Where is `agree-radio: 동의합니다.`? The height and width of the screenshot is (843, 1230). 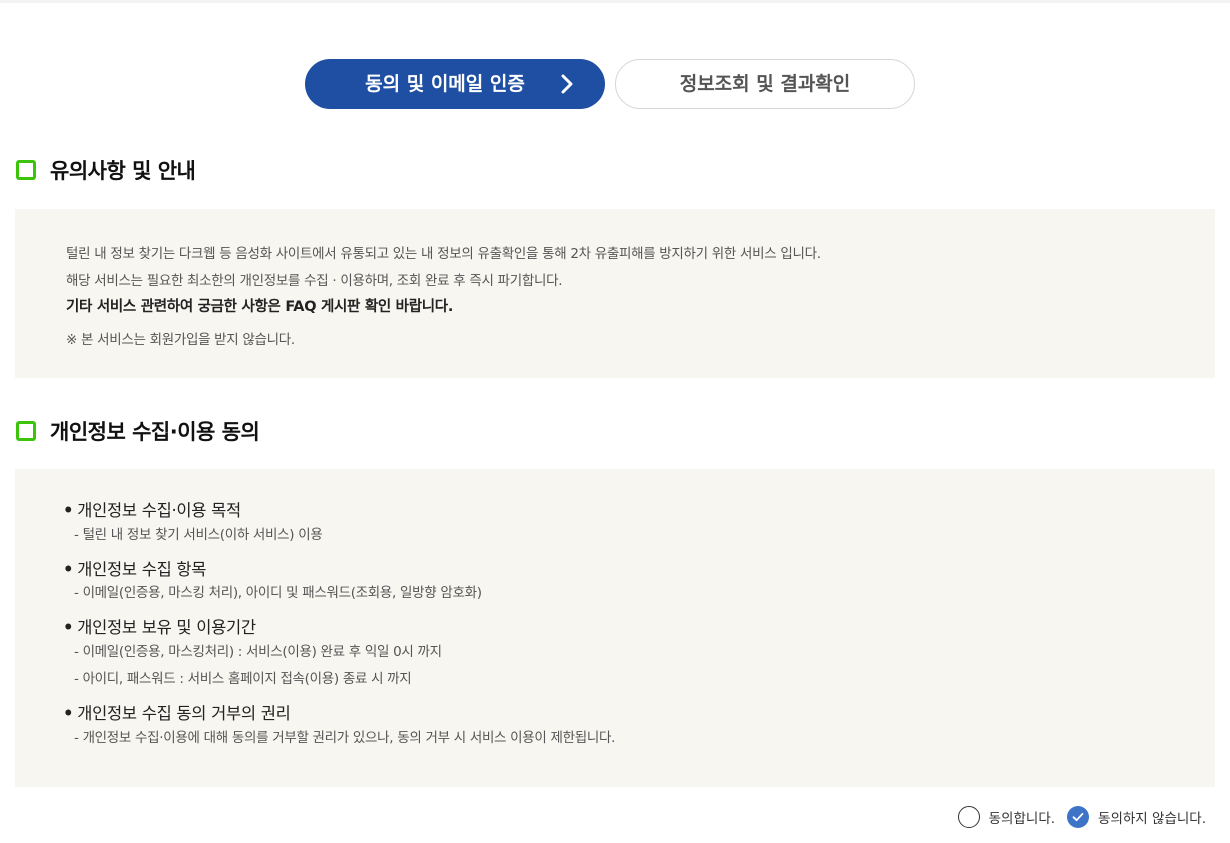
agree-radio: 동의합니다. is located at coordinates (1006, 817).